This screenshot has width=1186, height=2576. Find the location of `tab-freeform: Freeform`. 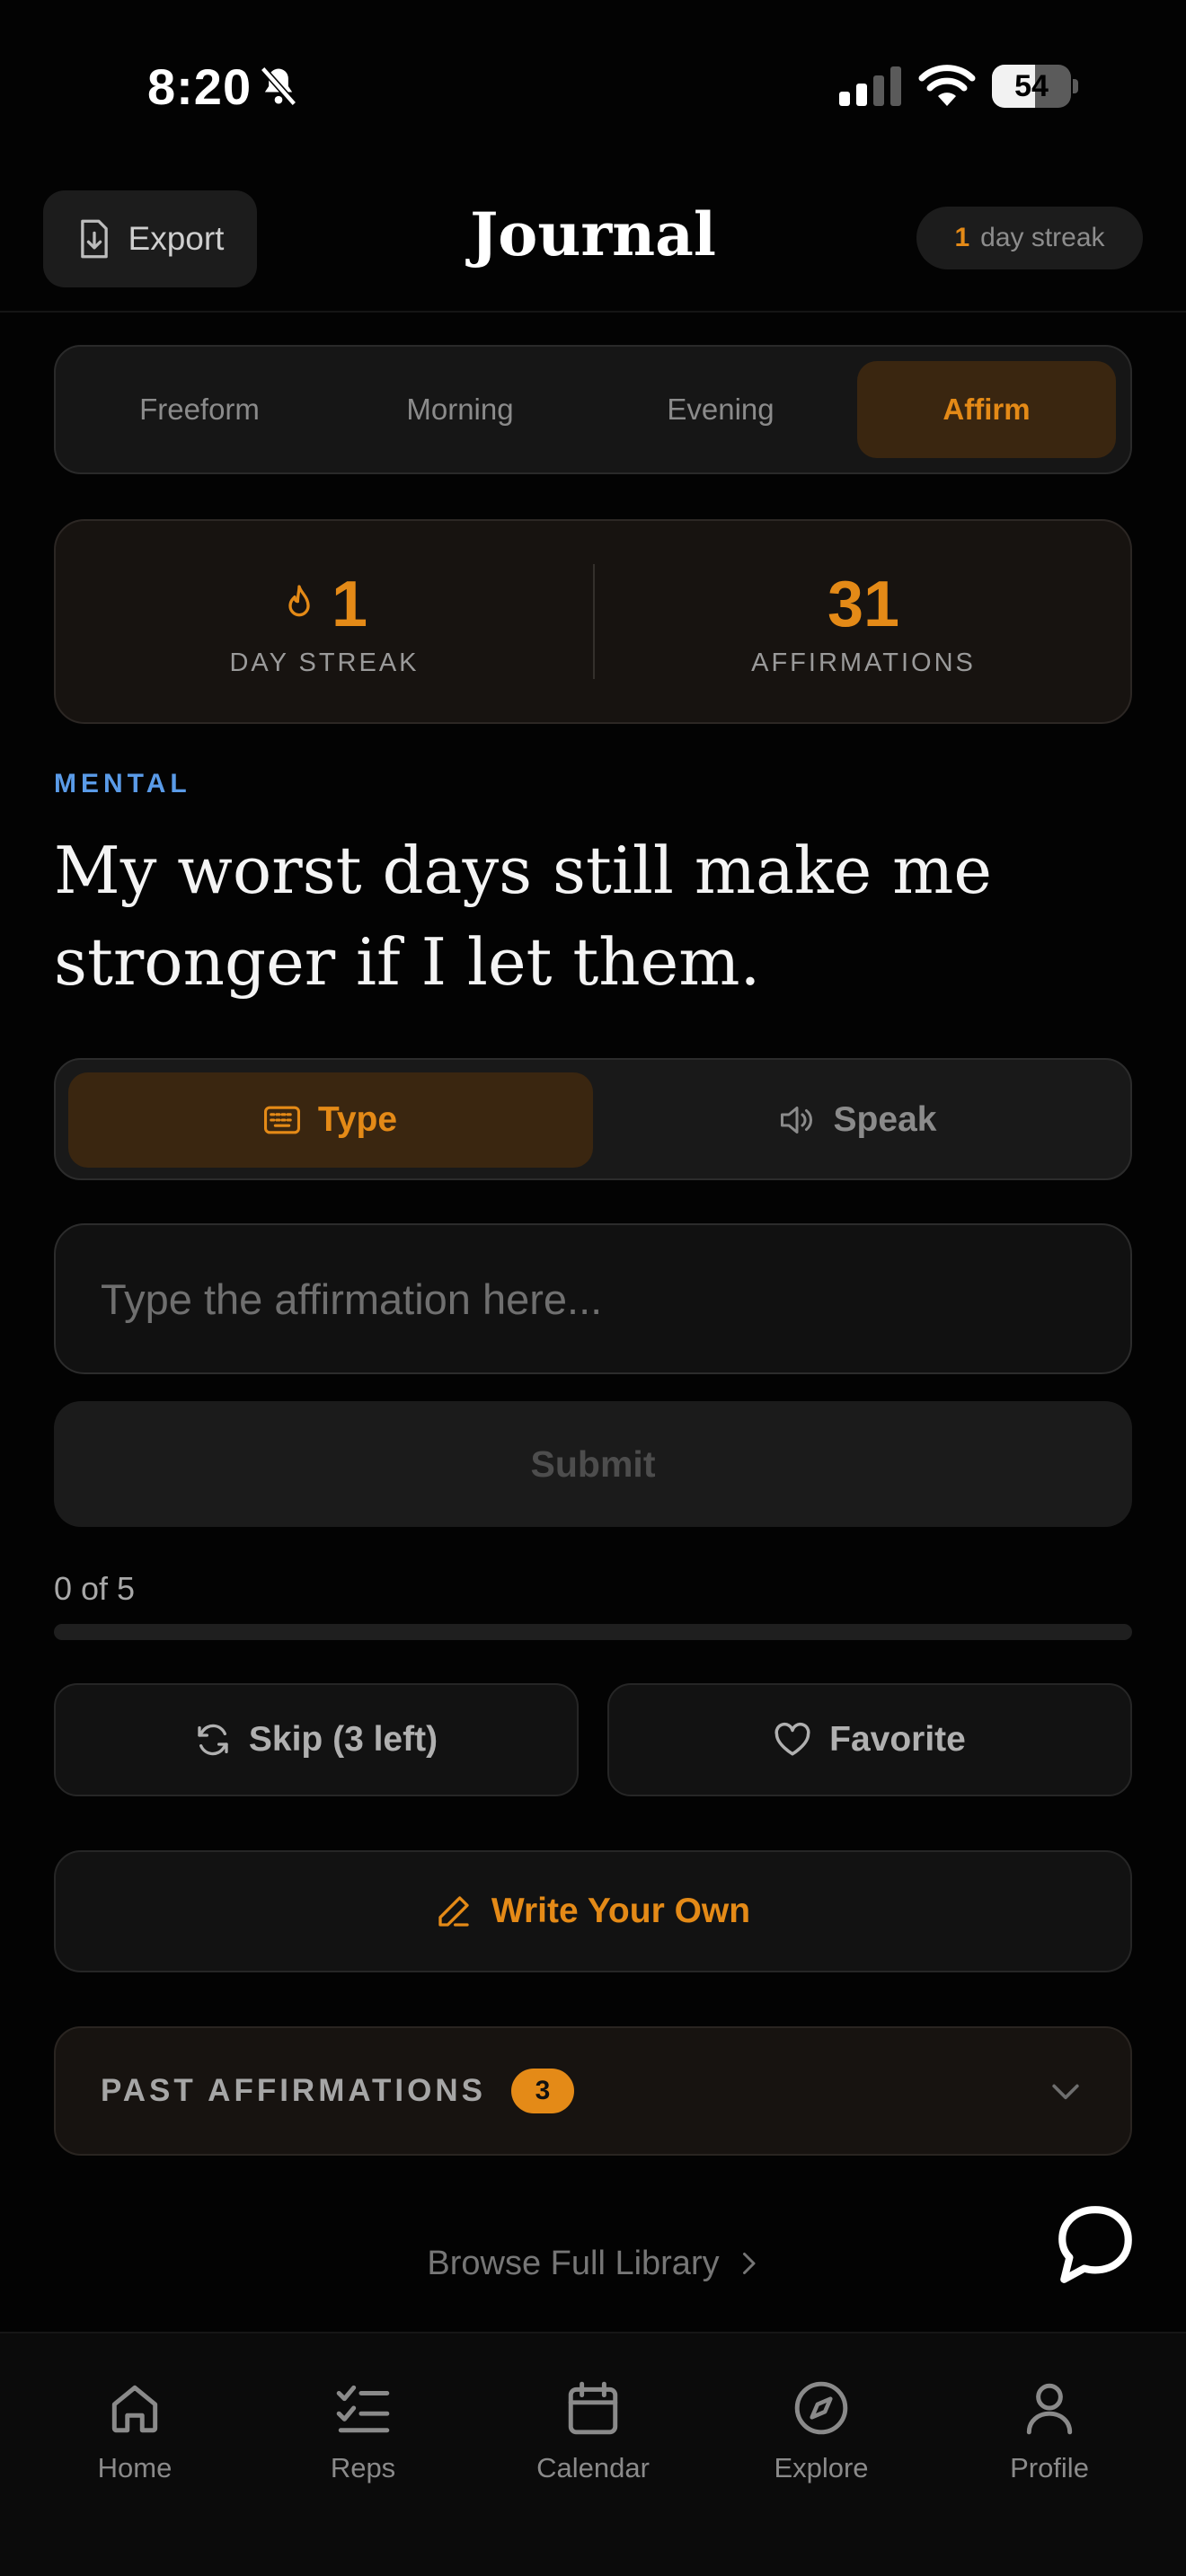

tab-freeform: Freeform is located at coordinates (199, 409).